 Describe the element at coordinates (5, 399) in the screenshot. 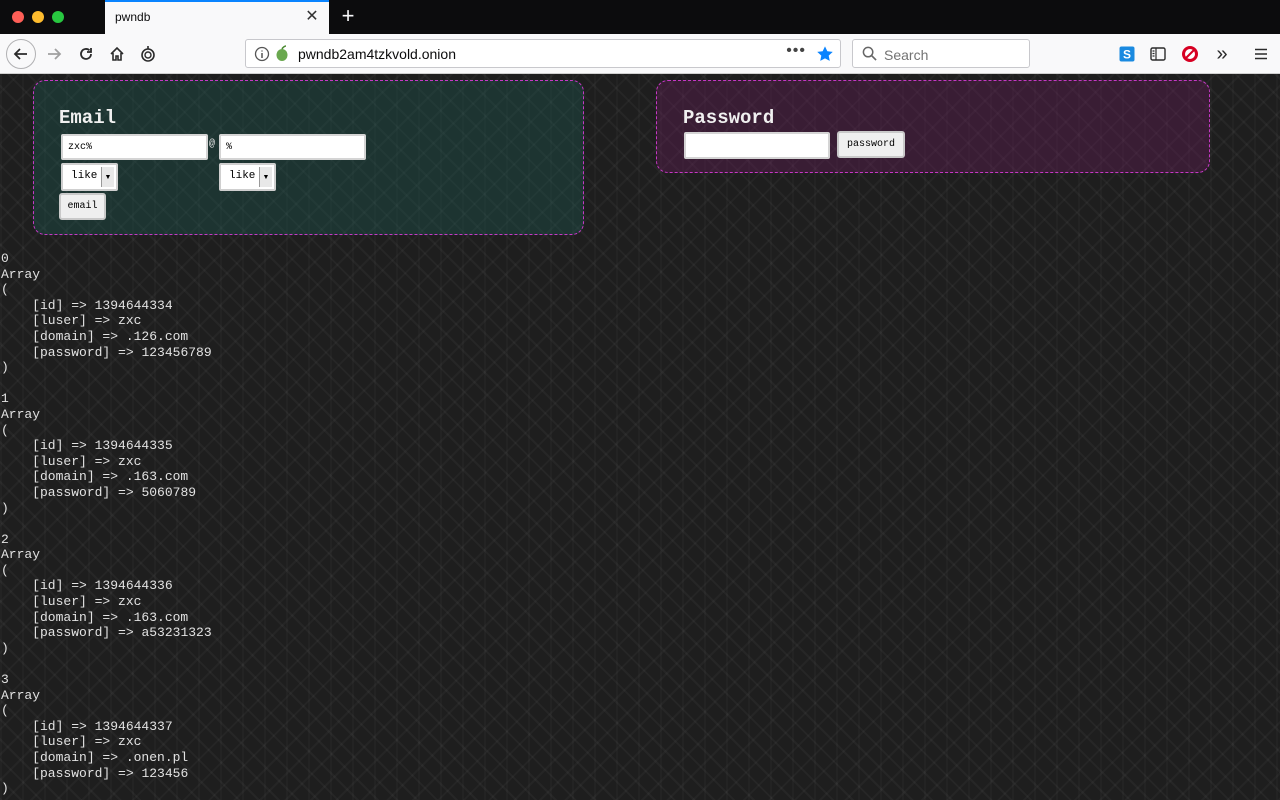

I see `result-index-value: 1` at that location.